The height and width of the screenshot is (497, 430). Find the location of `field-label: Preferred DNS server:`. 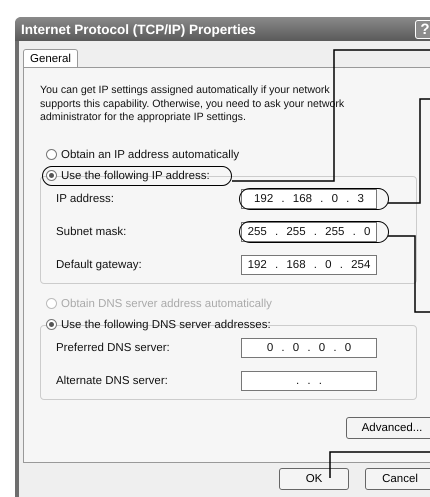

field-label: Preferred DNS server: is located at coordinates (113, 348).